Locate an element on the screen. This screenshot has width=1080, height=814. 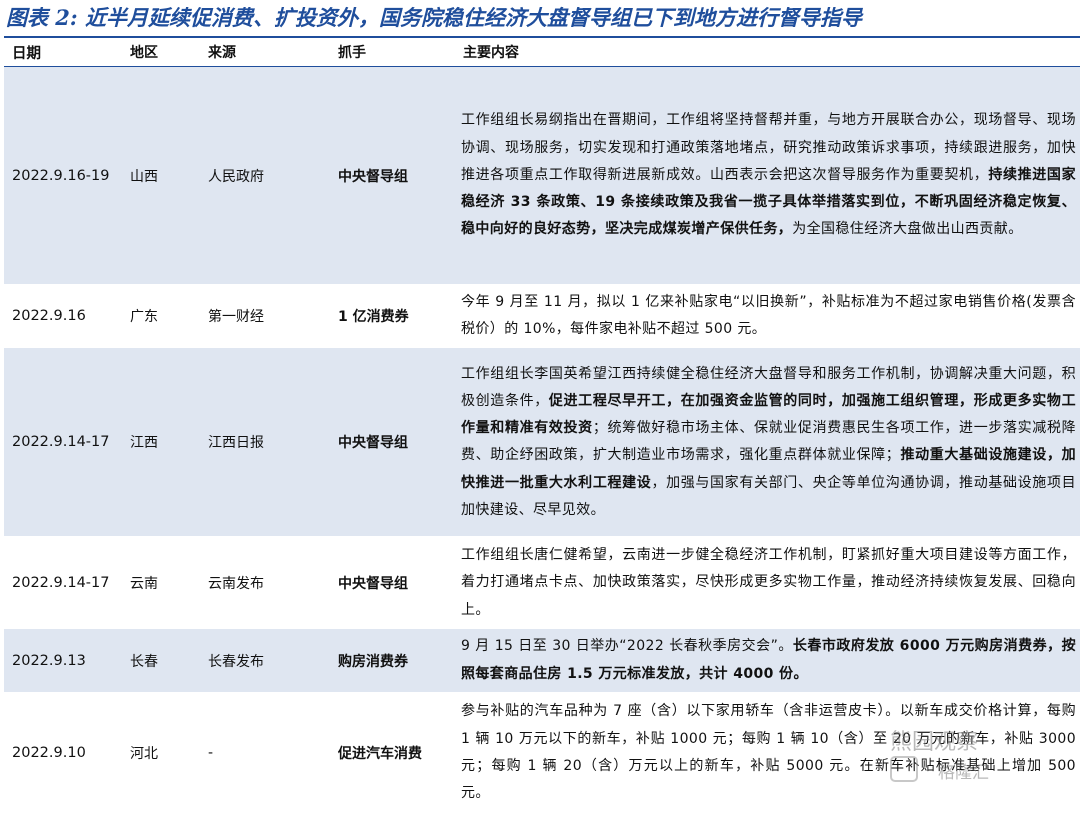
cell-region: 山西 is located at coordinates (169, 175).